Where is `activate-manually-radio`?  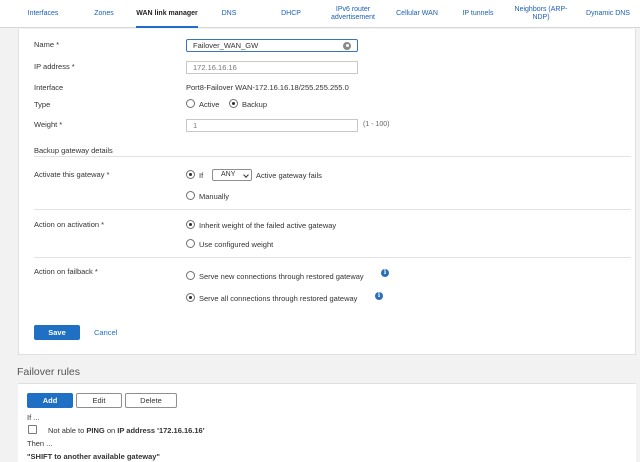
activate-manually-radio is located at coordinates (190, 195).